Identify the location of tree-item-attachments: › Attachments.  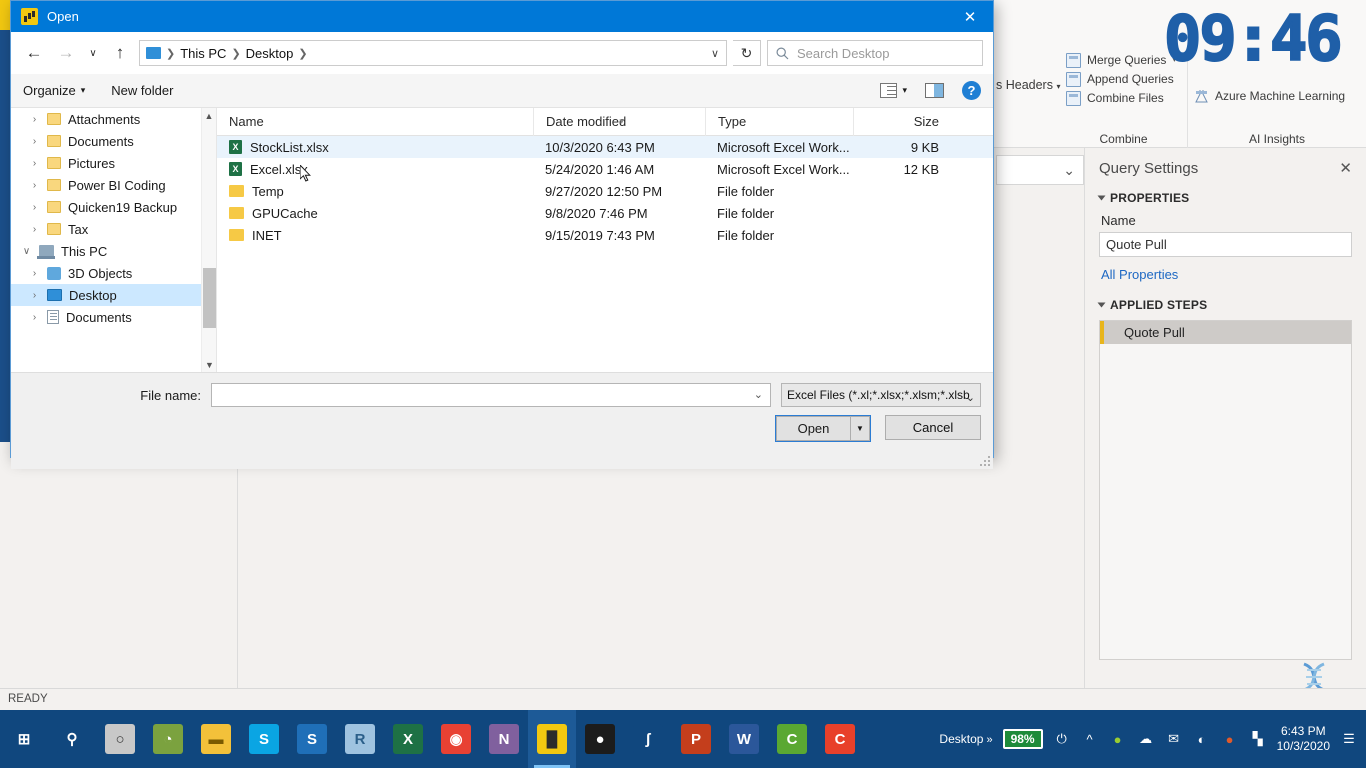
(113, 119).